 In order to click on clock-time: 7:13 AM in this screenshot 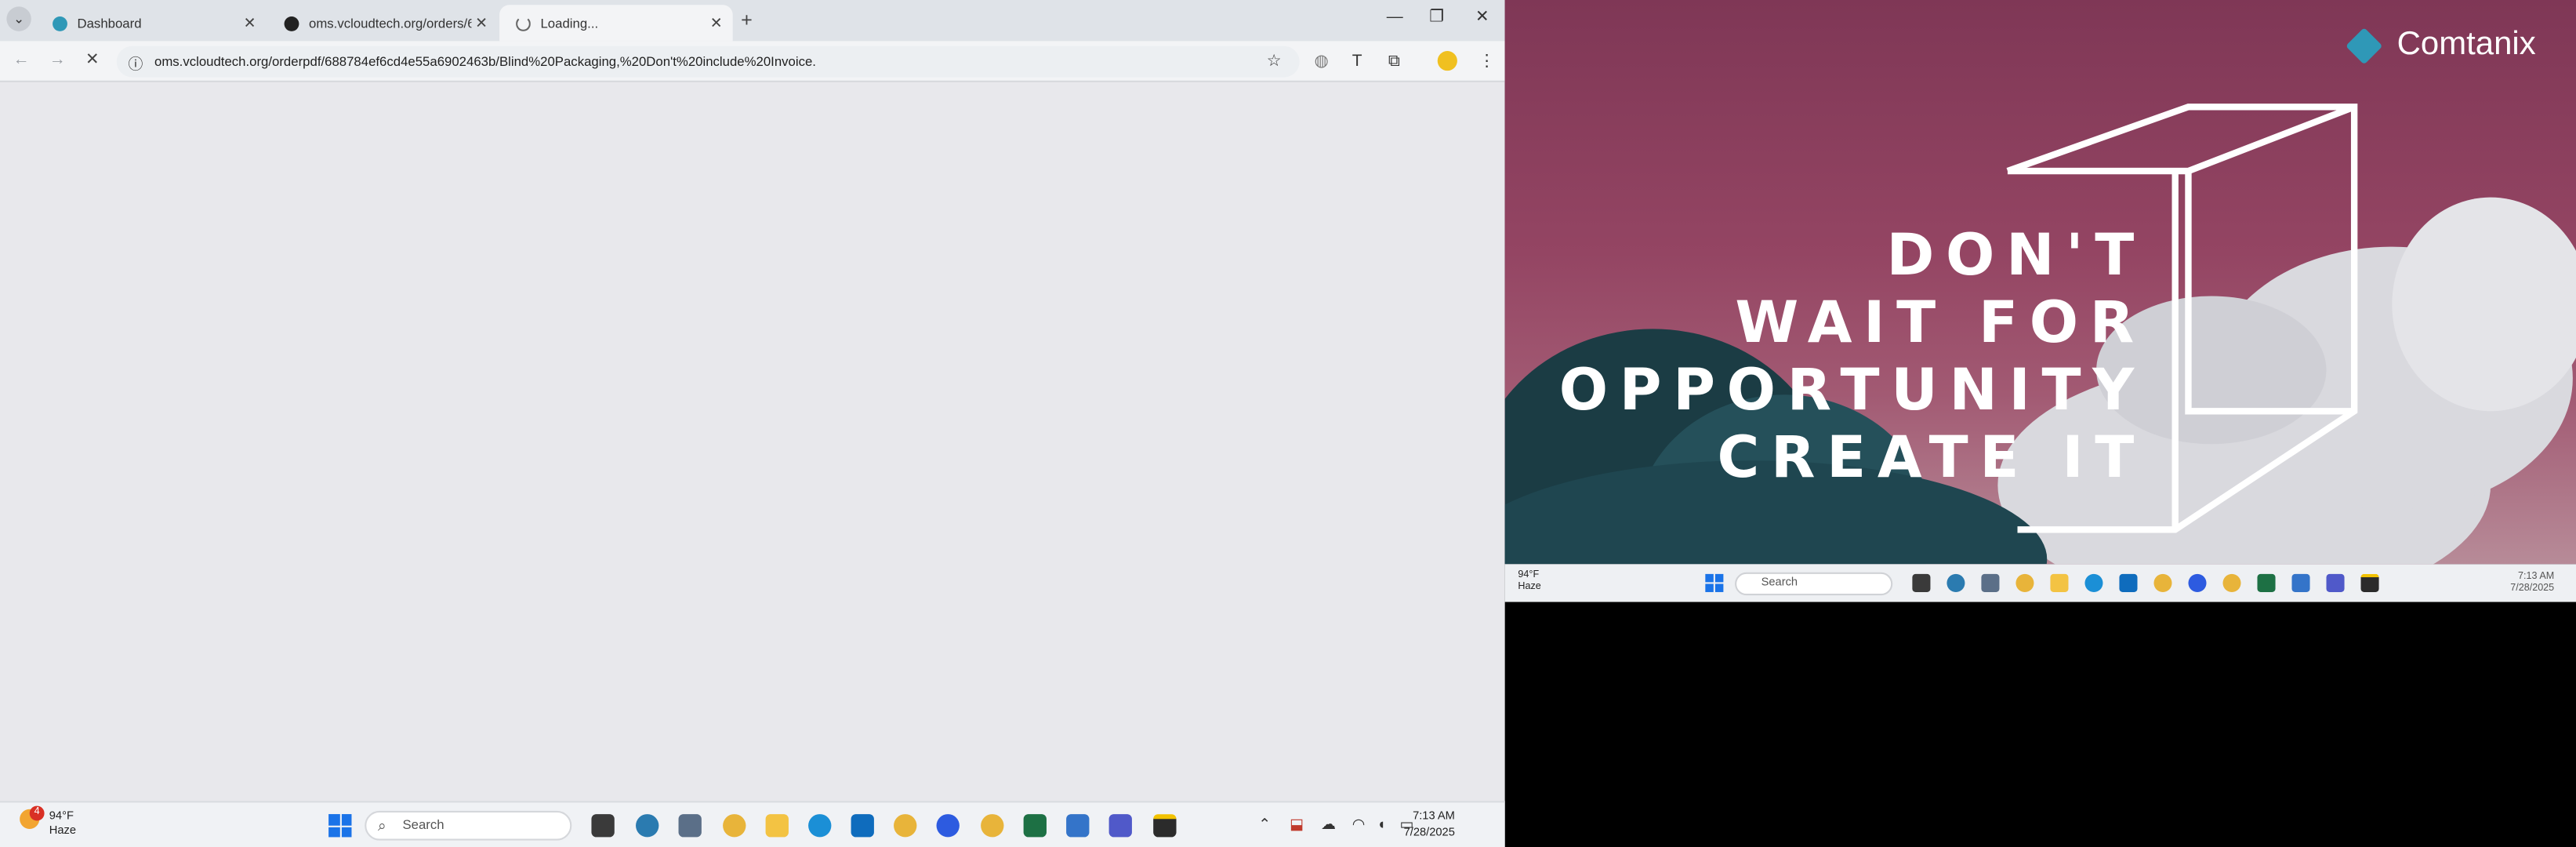, I will do `click(1434, 816)`.